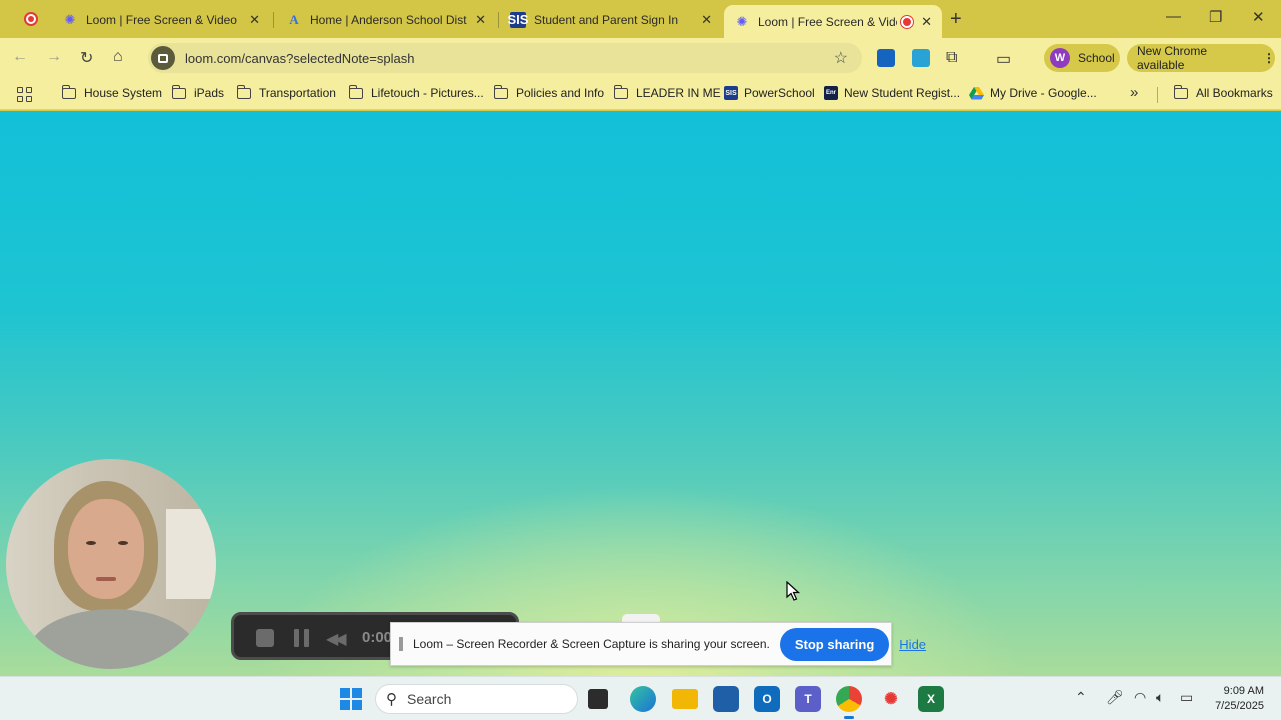 This screenshot has height=720, width=1281. I want to click on taskbar-search: ⚲ Search, so click(476, 699).